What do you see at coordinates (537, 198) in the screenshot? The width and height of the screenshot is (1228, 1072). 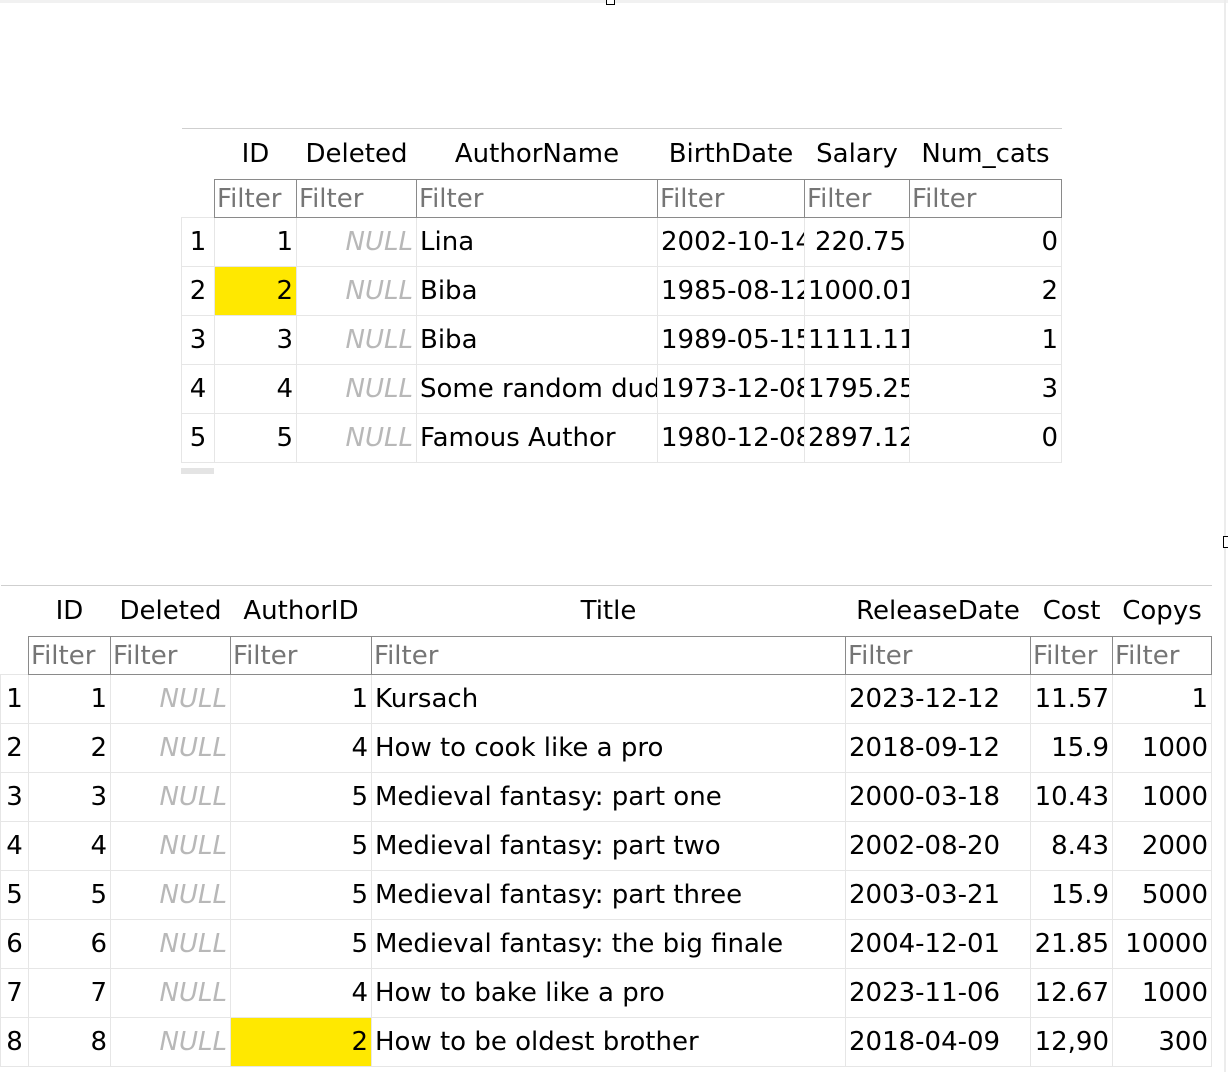 I see `filter-input-authorname` at bounding box center [537, 198].